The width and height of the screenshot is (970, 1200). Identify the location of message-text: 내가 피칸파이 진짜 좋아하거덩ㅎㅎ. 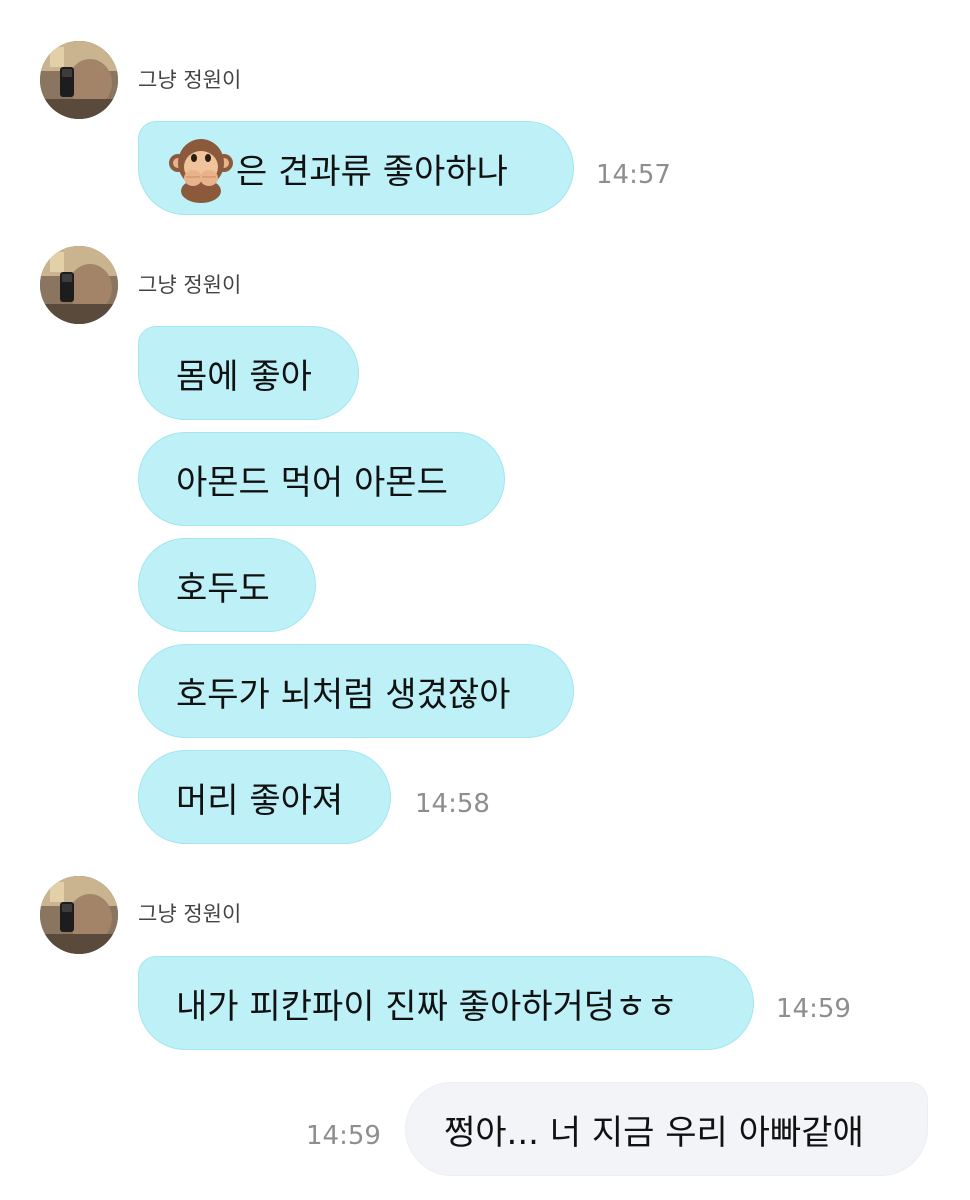
(427, 1006).